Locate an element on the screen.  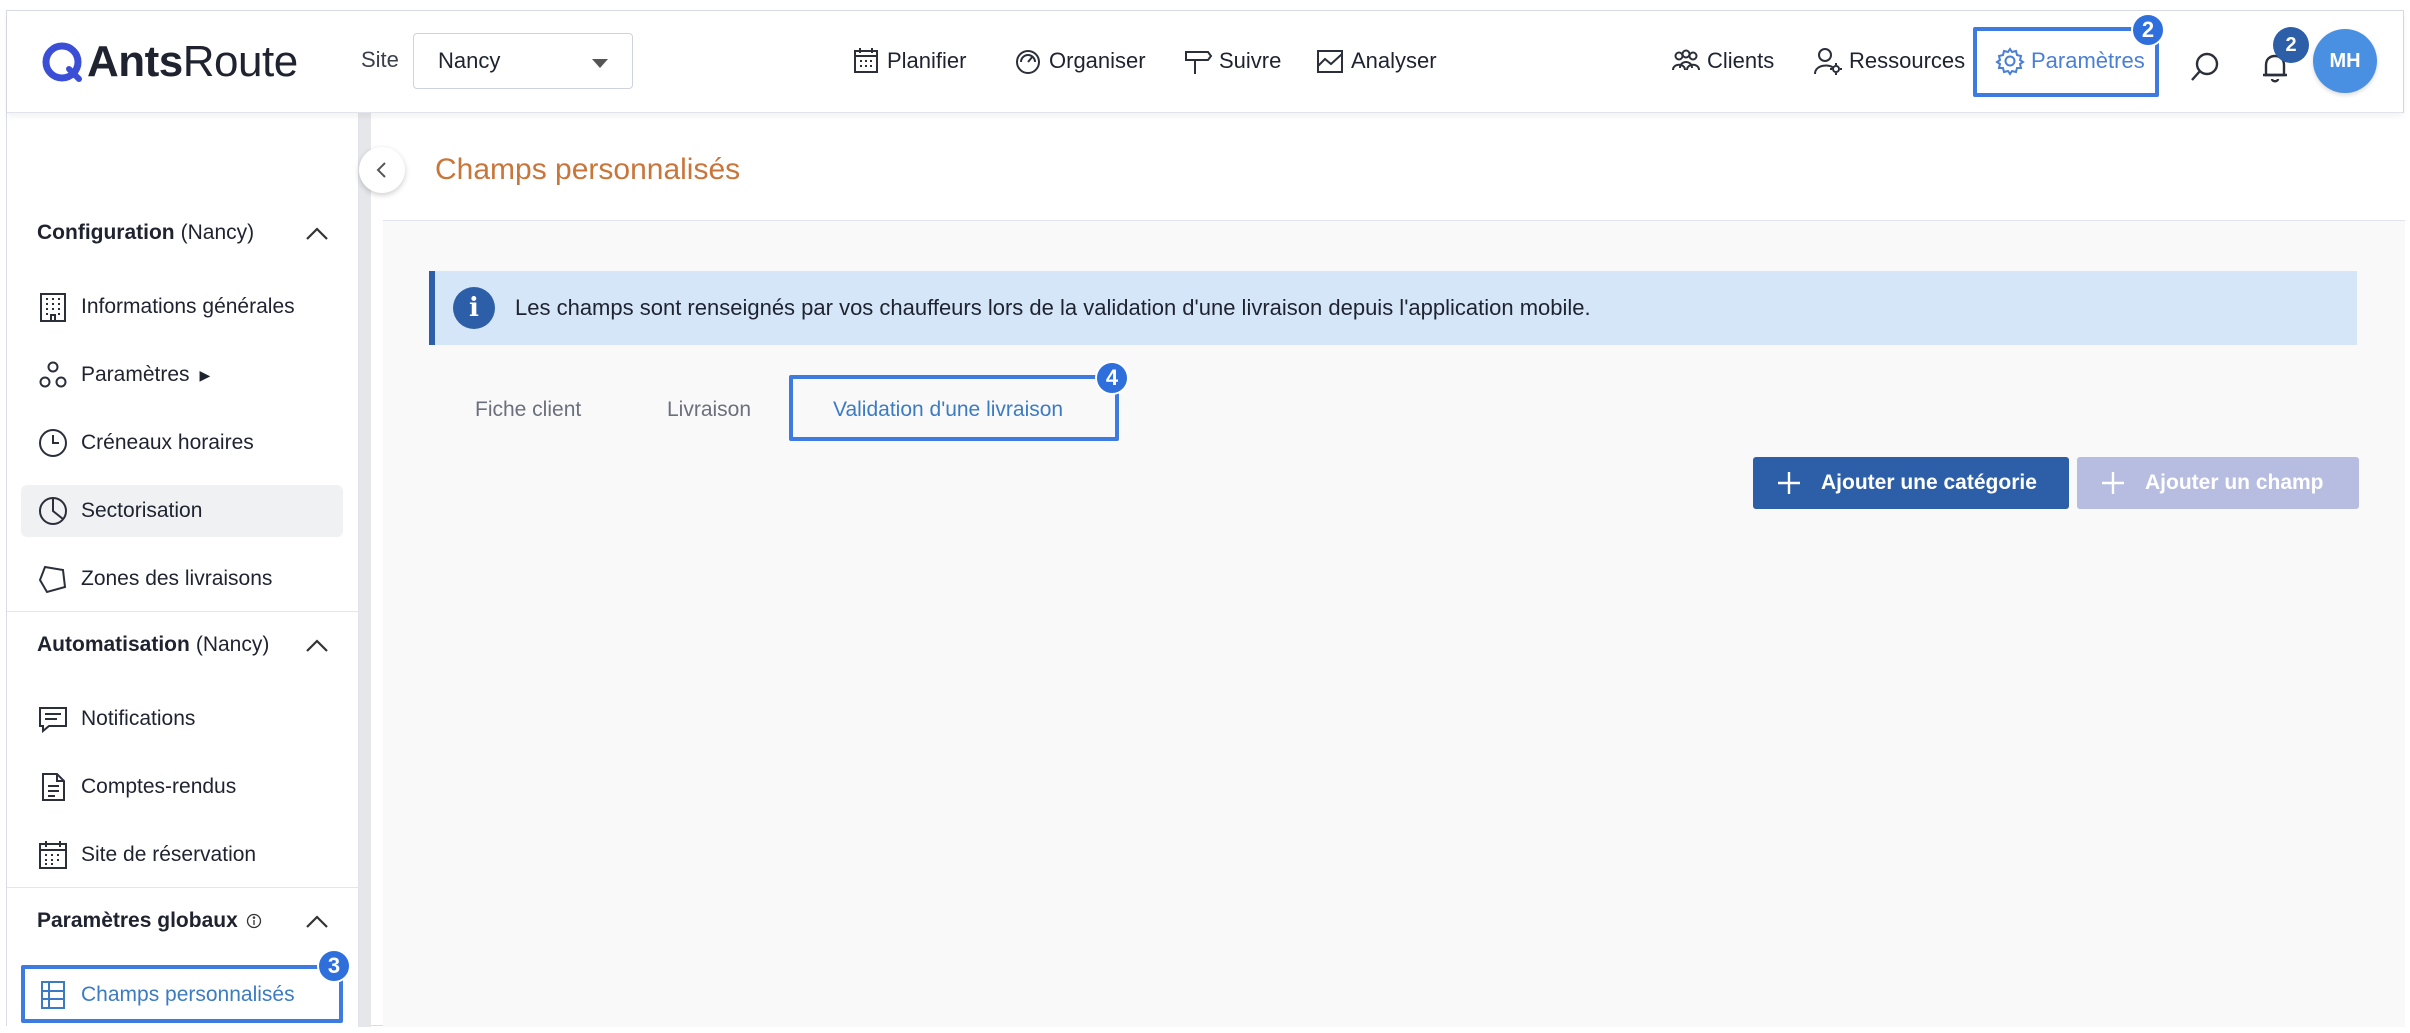
nav-ressources-label: Ressources is located at coordinates (1907, 60).